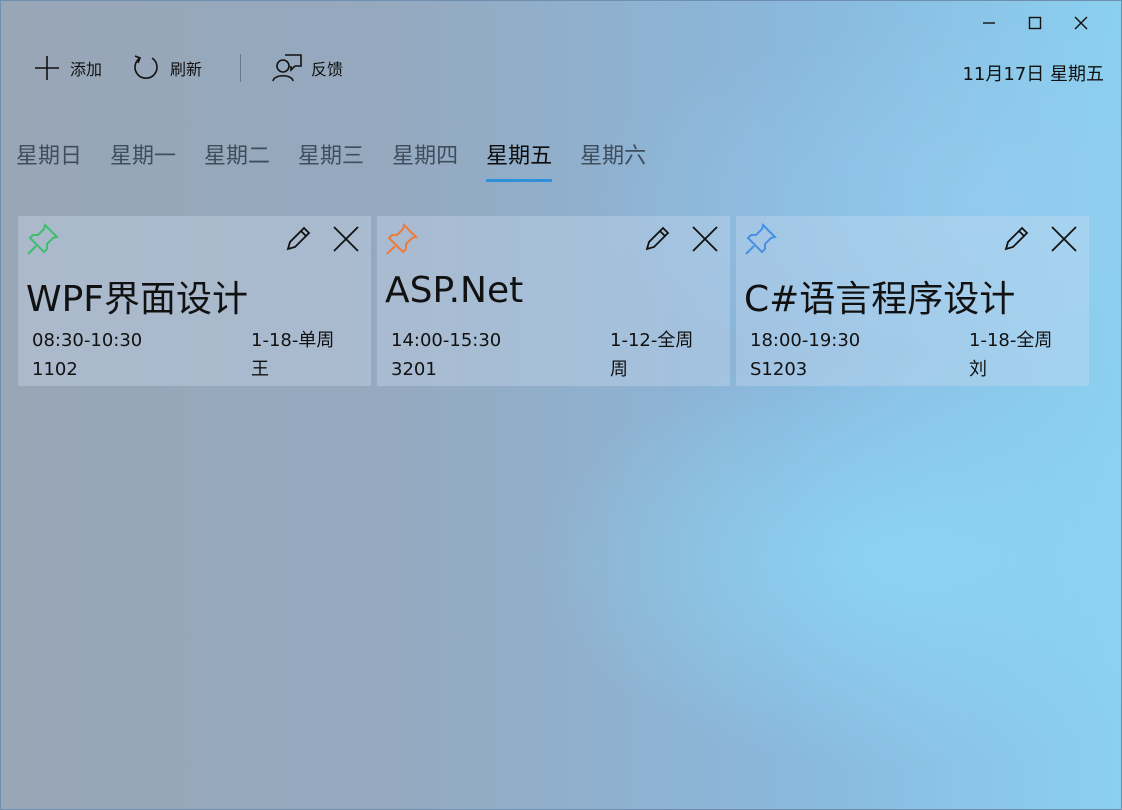 The height and width of the screenshot is (810, 1122). I want to click on maximize-icon, so click(1035, 23).